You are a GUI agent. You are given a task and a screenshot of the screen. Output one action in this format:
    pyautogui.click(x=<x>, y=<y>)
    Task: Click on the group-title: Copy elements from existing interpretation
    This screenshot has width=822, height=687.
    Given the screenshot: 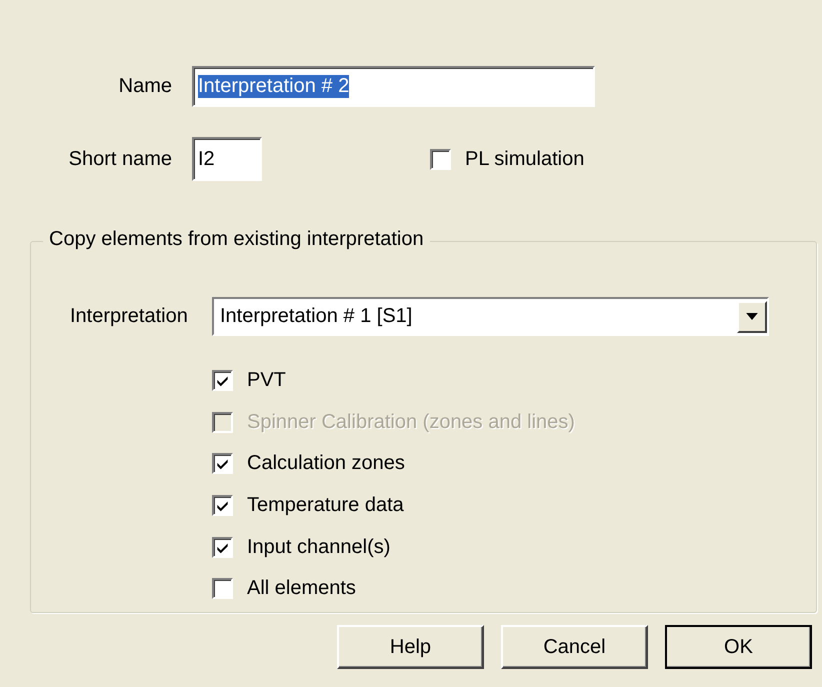 What is the action you would take?
    pyautogui.click(x=236, y=239)
    